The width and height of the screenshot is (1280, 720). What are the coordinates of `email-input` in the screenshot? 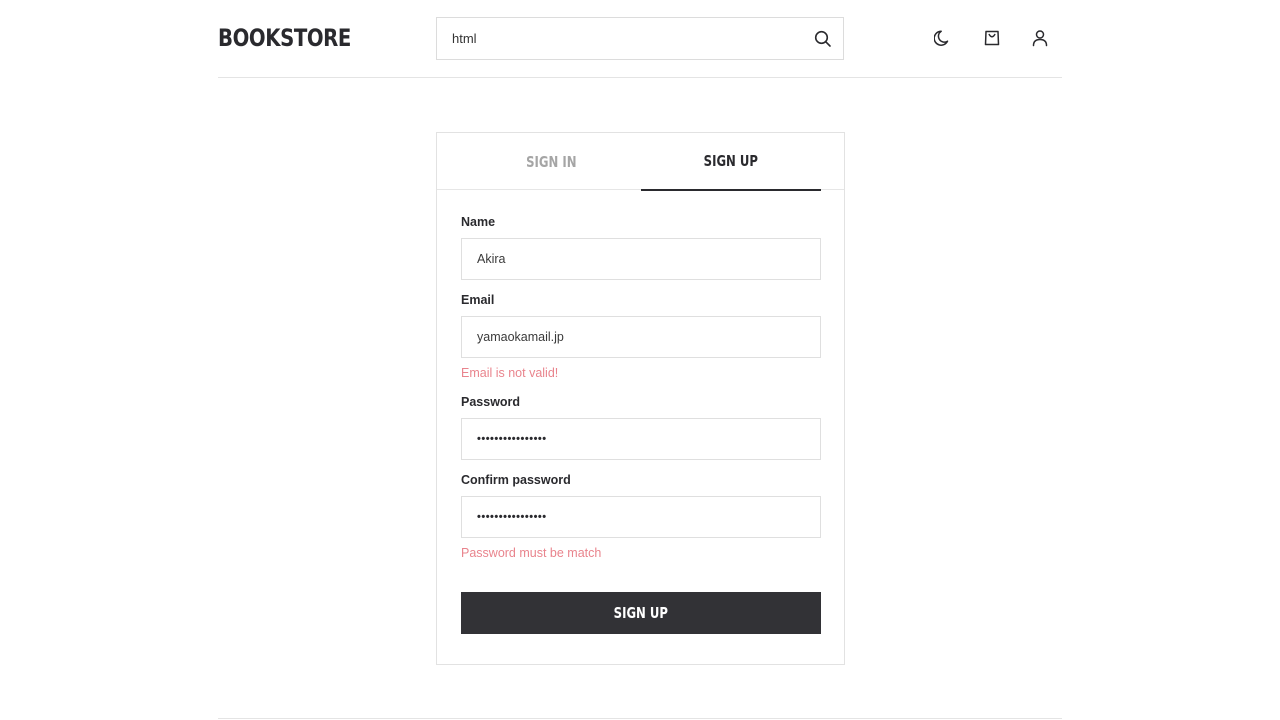 It's located at (641, 337).